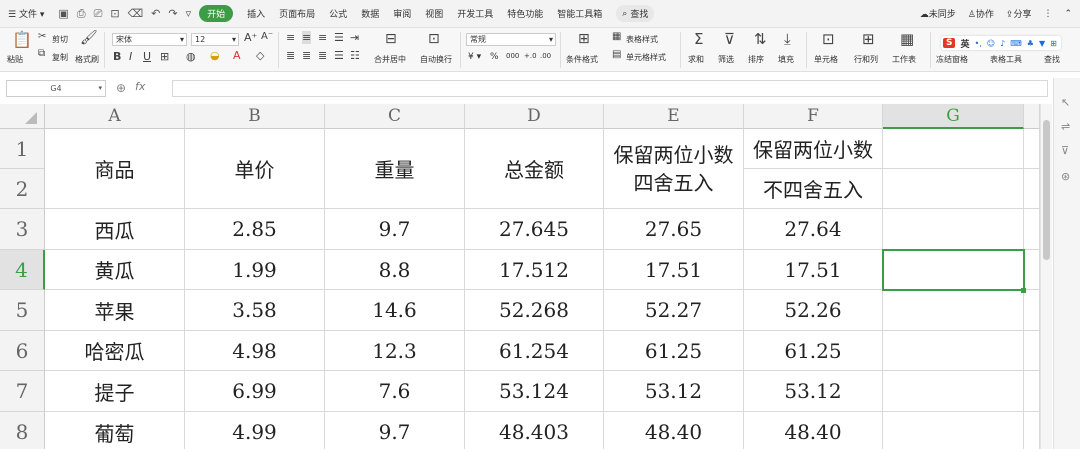 The height and width of the screenshot is (449, 1080). Describe the element at coordinates (1016, 43) in the screenshot. I see `keyboard-icon: ⌨` at that location.